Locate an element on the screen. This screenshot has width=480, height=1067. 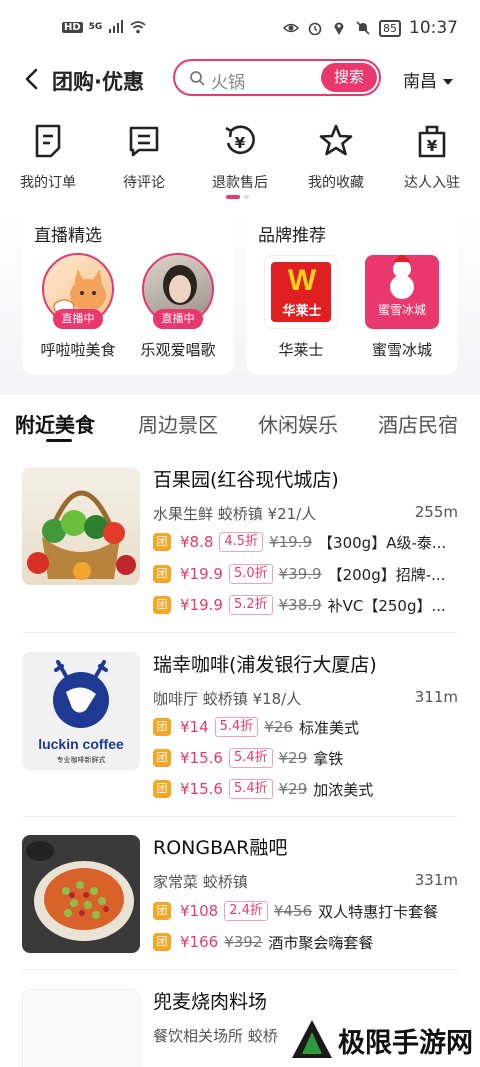
store-name: 兜麦烧肉料场 is located at coordinates (210, 1002).